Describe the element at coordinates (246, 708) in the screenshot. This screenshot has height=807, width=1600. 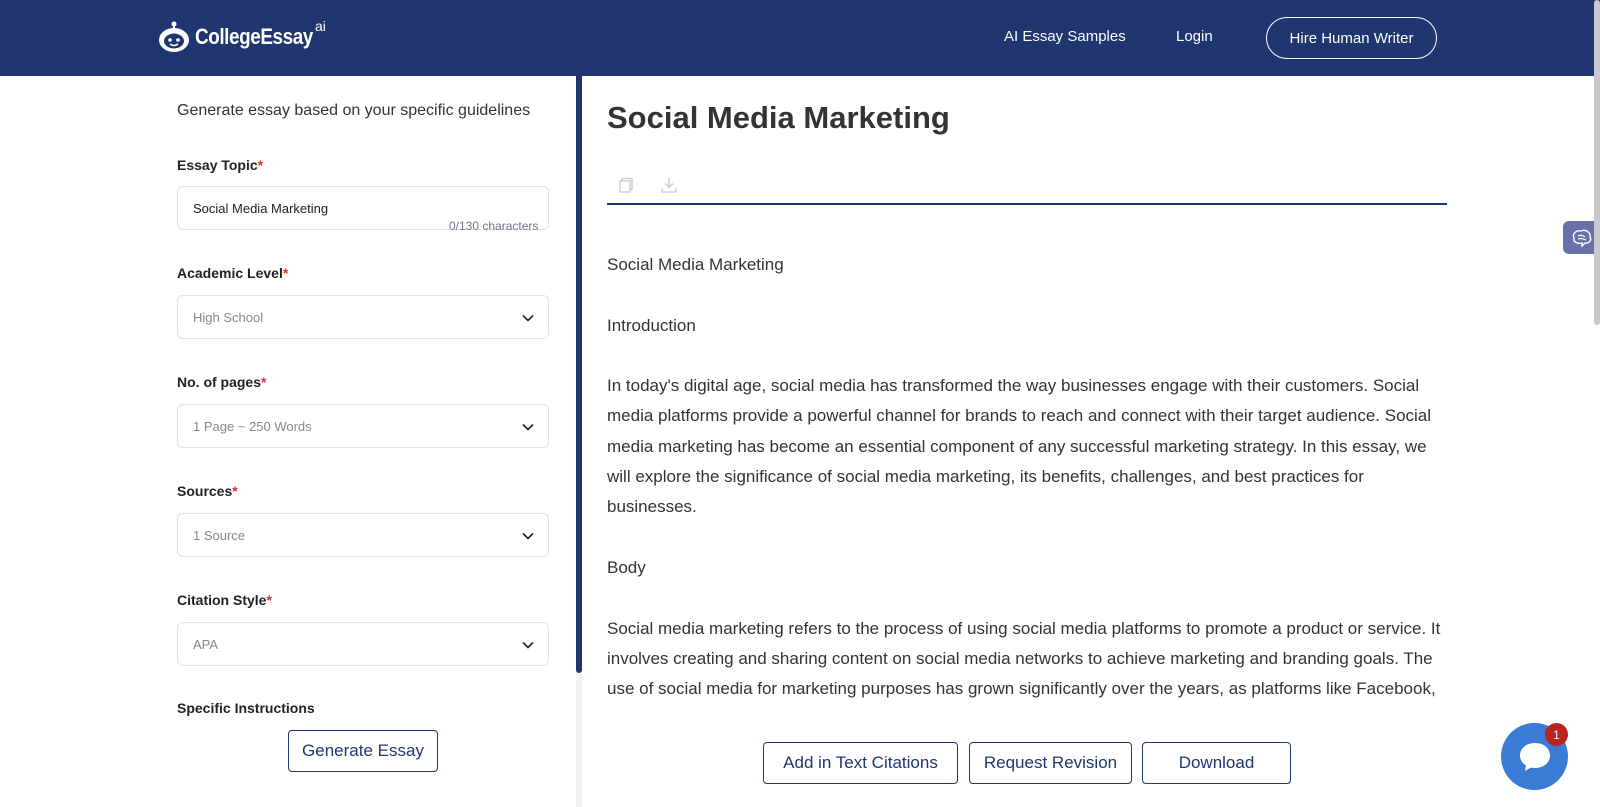
I see `specific-instructions-label: Specific Instructions` at that location.